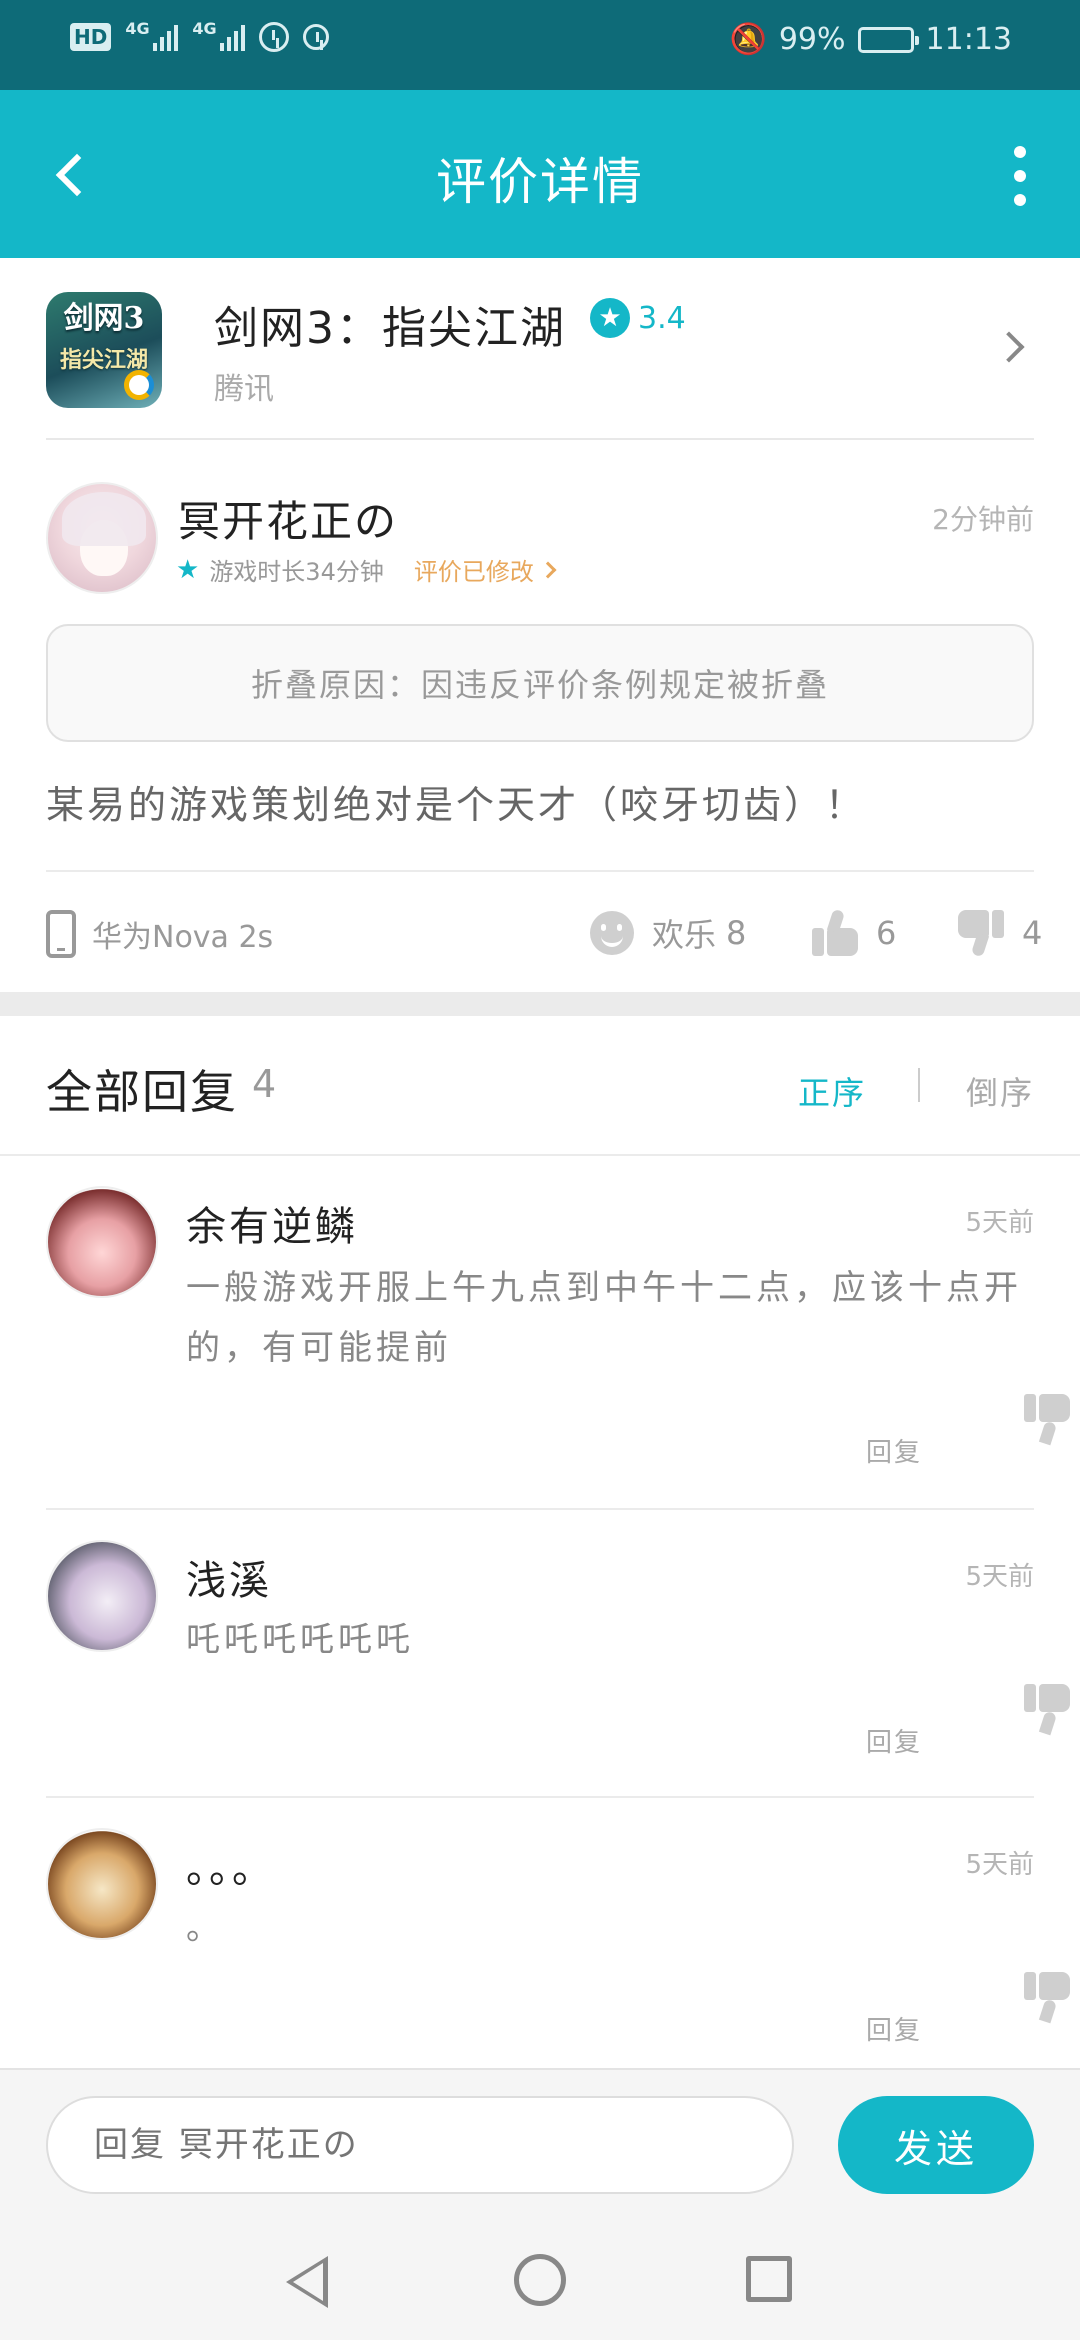  What do you see at coordinates (540, 683) in the screenshot?
I see `fold-reason-box: 折叠原因：因违反评价条例规定被折叠` at bounding box center [540, 683].